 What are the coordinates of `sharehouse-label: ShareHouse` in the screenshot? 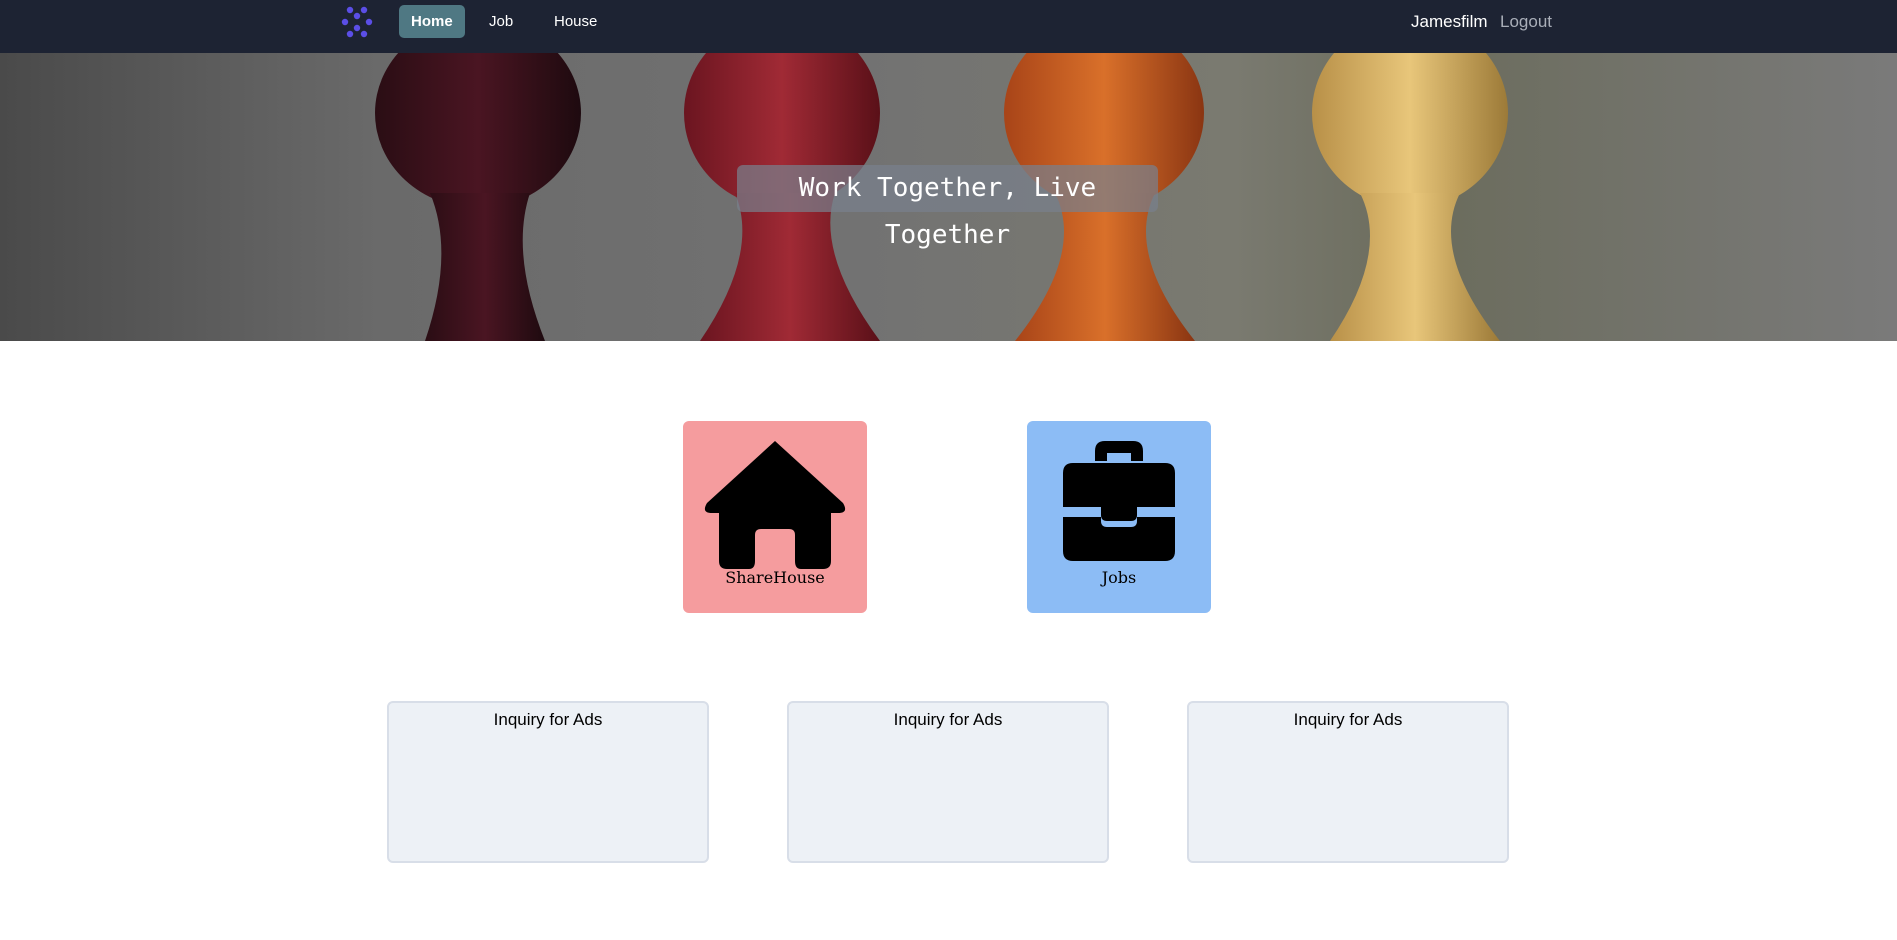 It's located at (775, 577).